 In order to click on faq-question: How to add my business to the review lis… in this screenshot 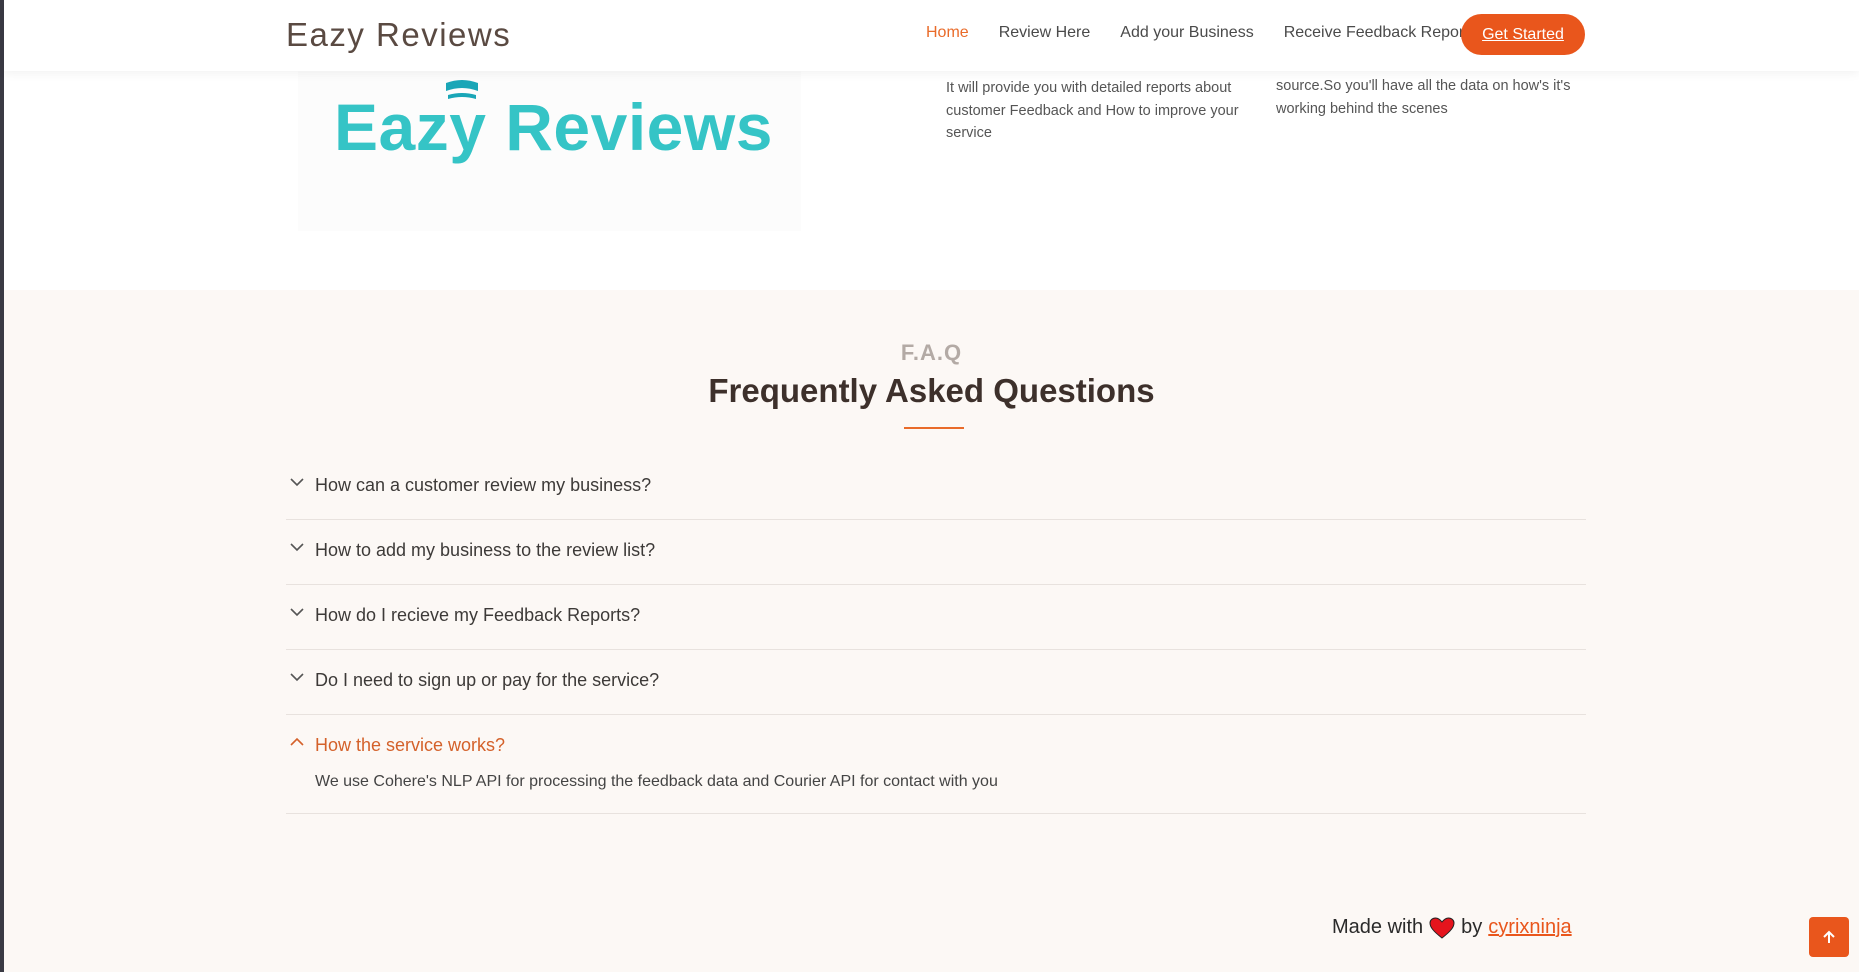, I will do `click(485, 550)`.